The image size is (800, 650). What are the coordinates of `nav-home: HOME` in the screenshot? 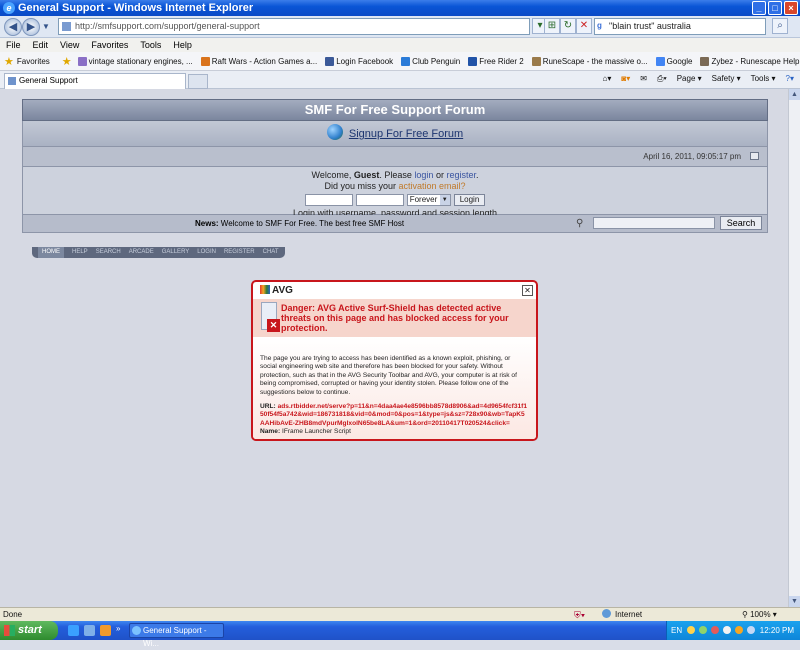 It's located at (51, 252).